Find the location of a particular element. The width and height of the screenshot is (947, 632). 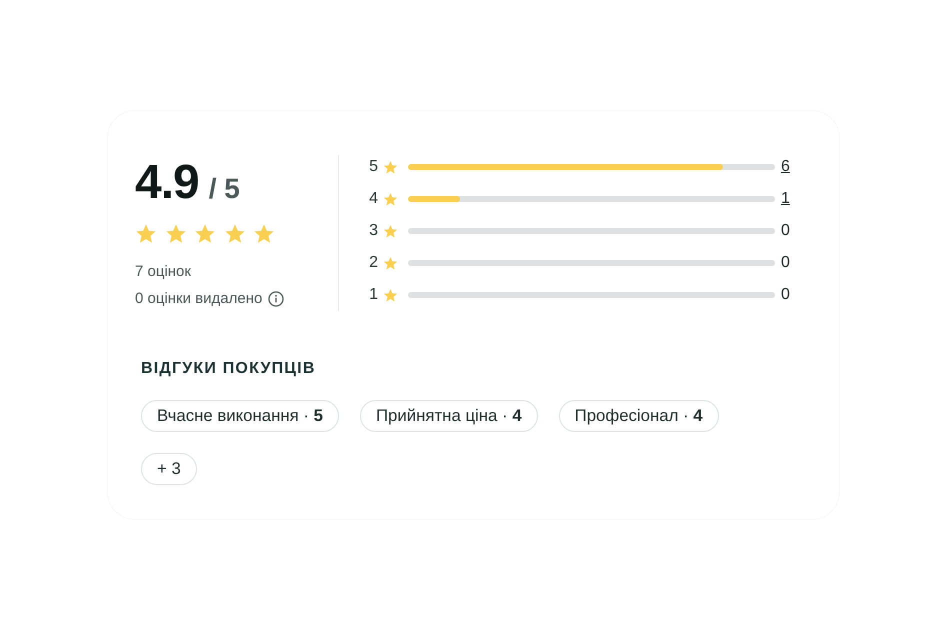

score-scale: / 5 is located at coordinates (224, 189).